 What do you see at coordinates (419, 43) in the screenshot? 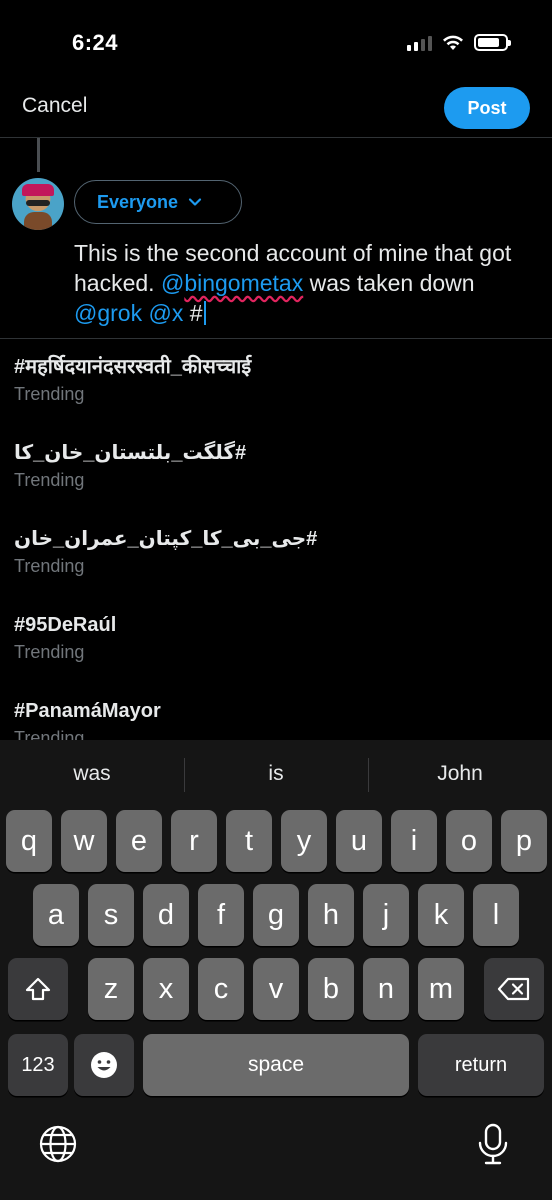
I see `cellular-signal-icon` at bounding box center [419, 43].